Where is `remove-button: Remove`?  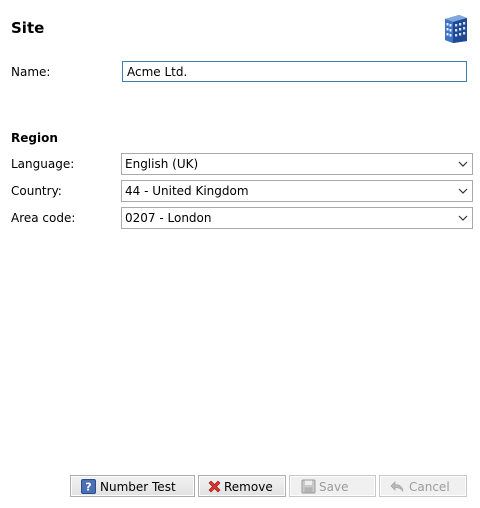 remove-button: Remove is located at coordinates (242, 486).